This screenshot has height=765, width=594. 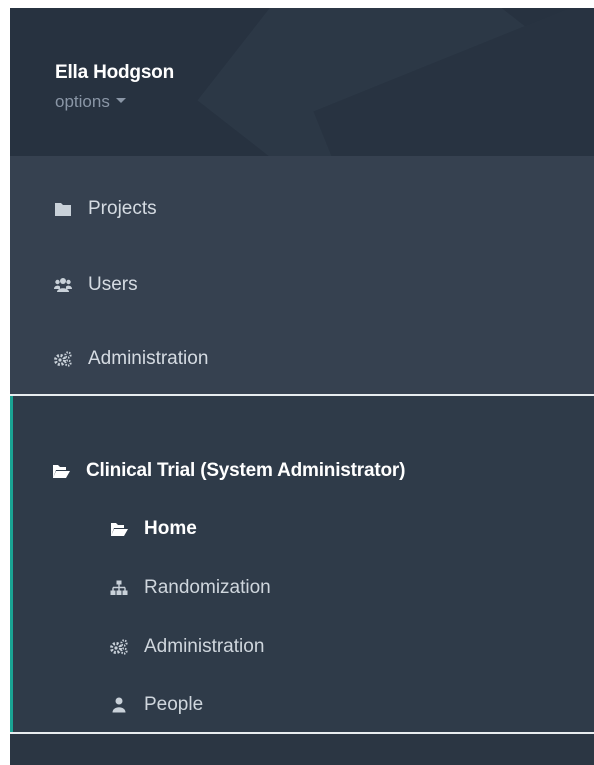 What do you see at coordinates (174, 704) in the screenshot?
I see `project-item-label: People` at bounding box center [174, 704].